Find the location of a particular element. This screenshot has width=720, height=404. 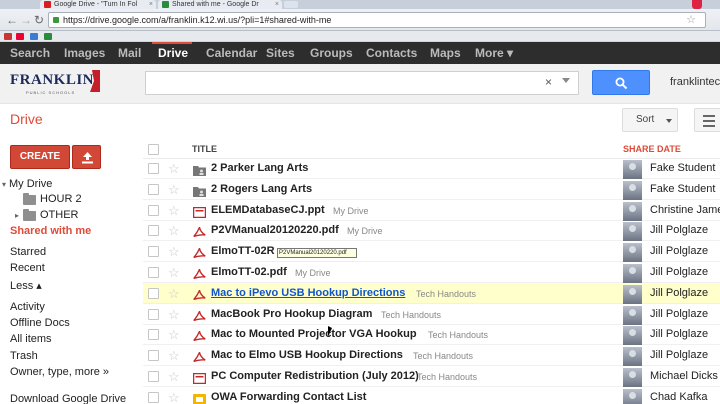

gbar-images: Images is located at coordinates (84, 53).